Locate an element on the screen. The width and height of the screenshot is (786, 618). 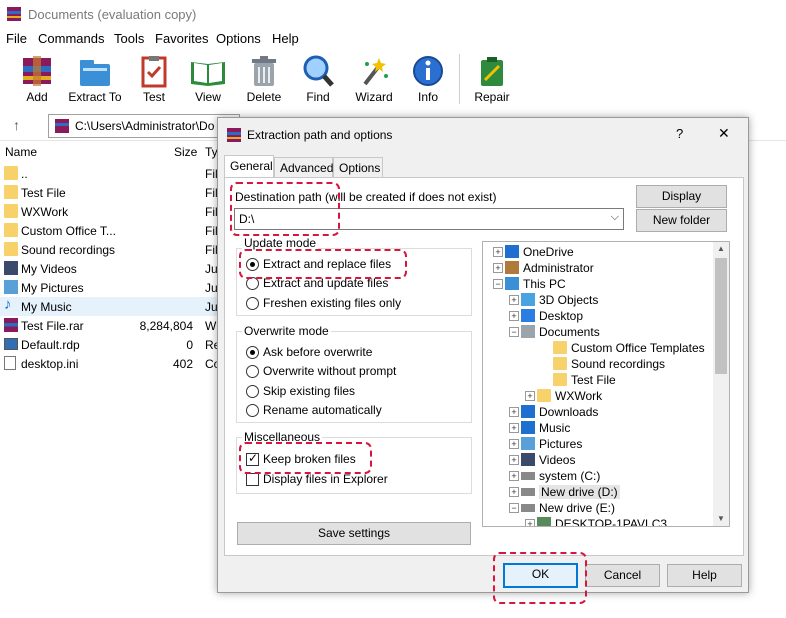
tree-item-label: New drive (E:) is located at coordinates (577, 508).